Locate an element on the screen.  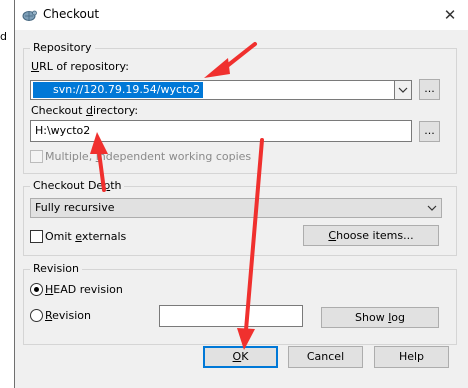
revision-legend: Revision is located at coordinates (56, 268).